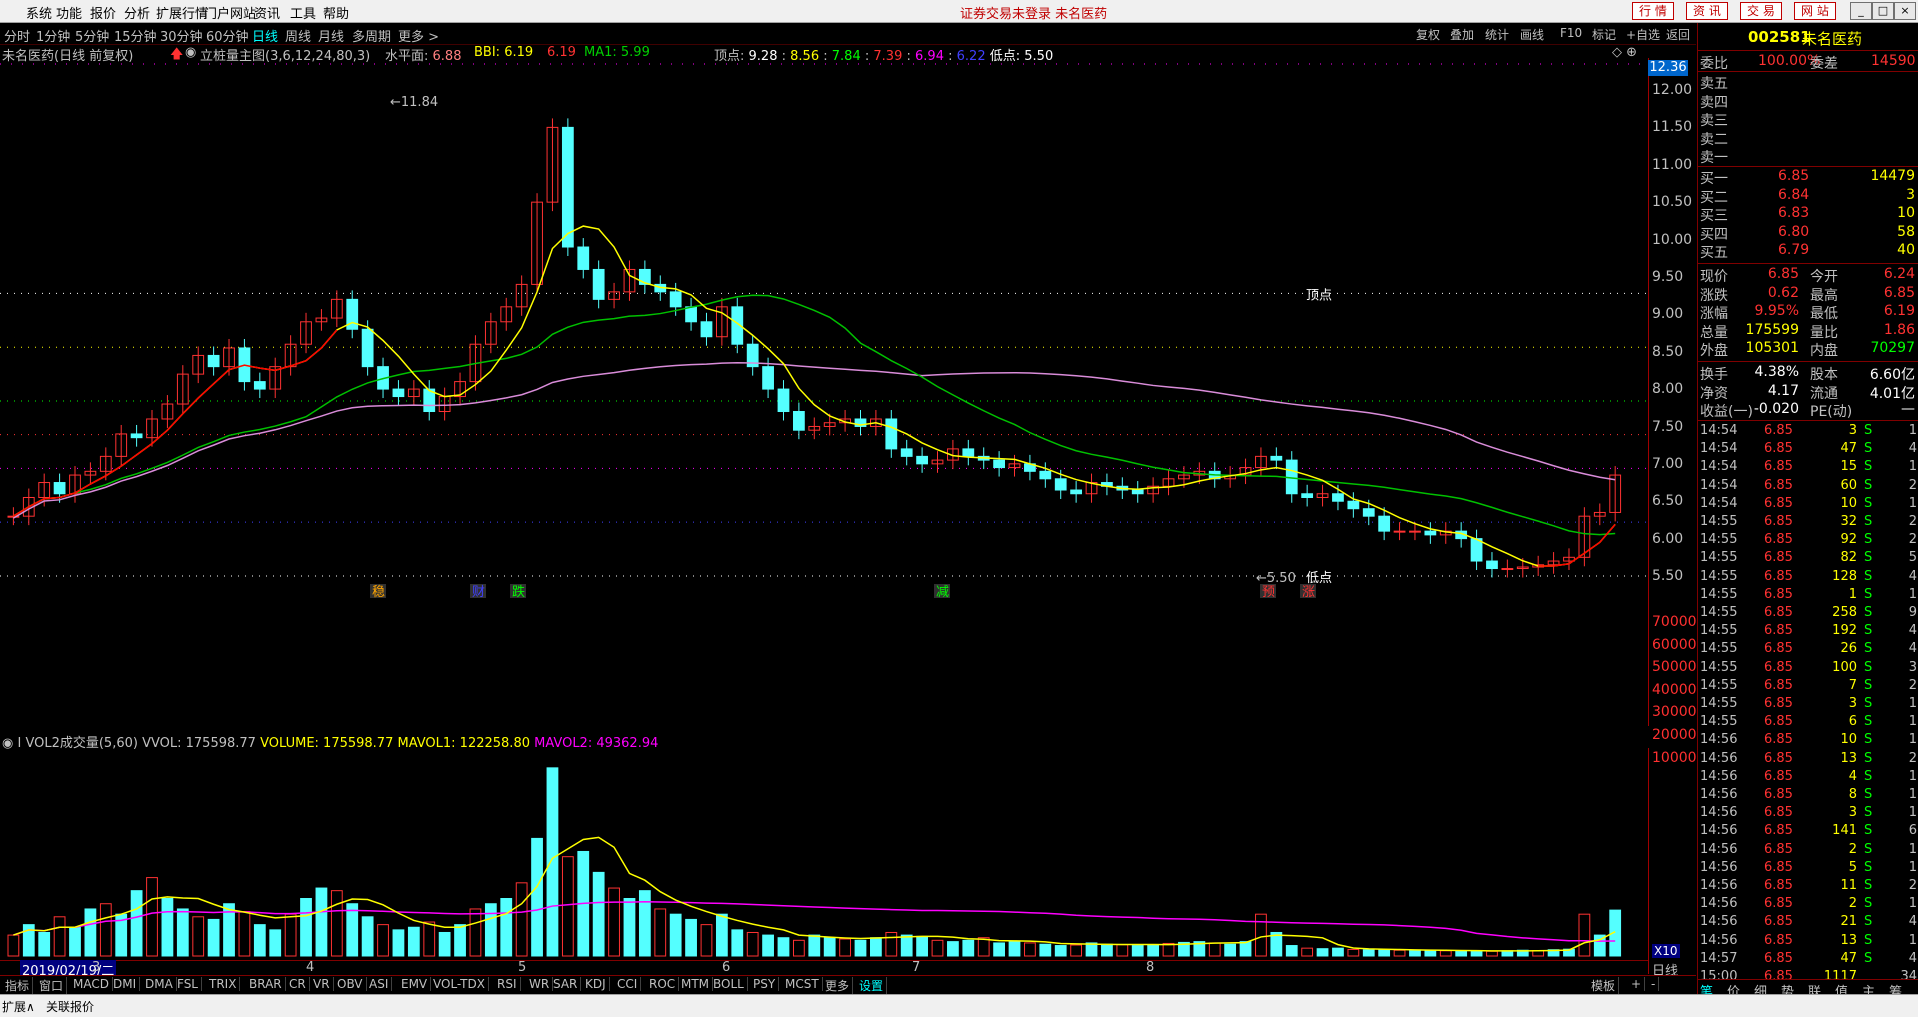 The width and height of the screenshot is (1918, 1017). What do you see at coordinates (137, 12) in the screenshot?
I see `menu-analysis: 分析` at bounding box center [137, 12].